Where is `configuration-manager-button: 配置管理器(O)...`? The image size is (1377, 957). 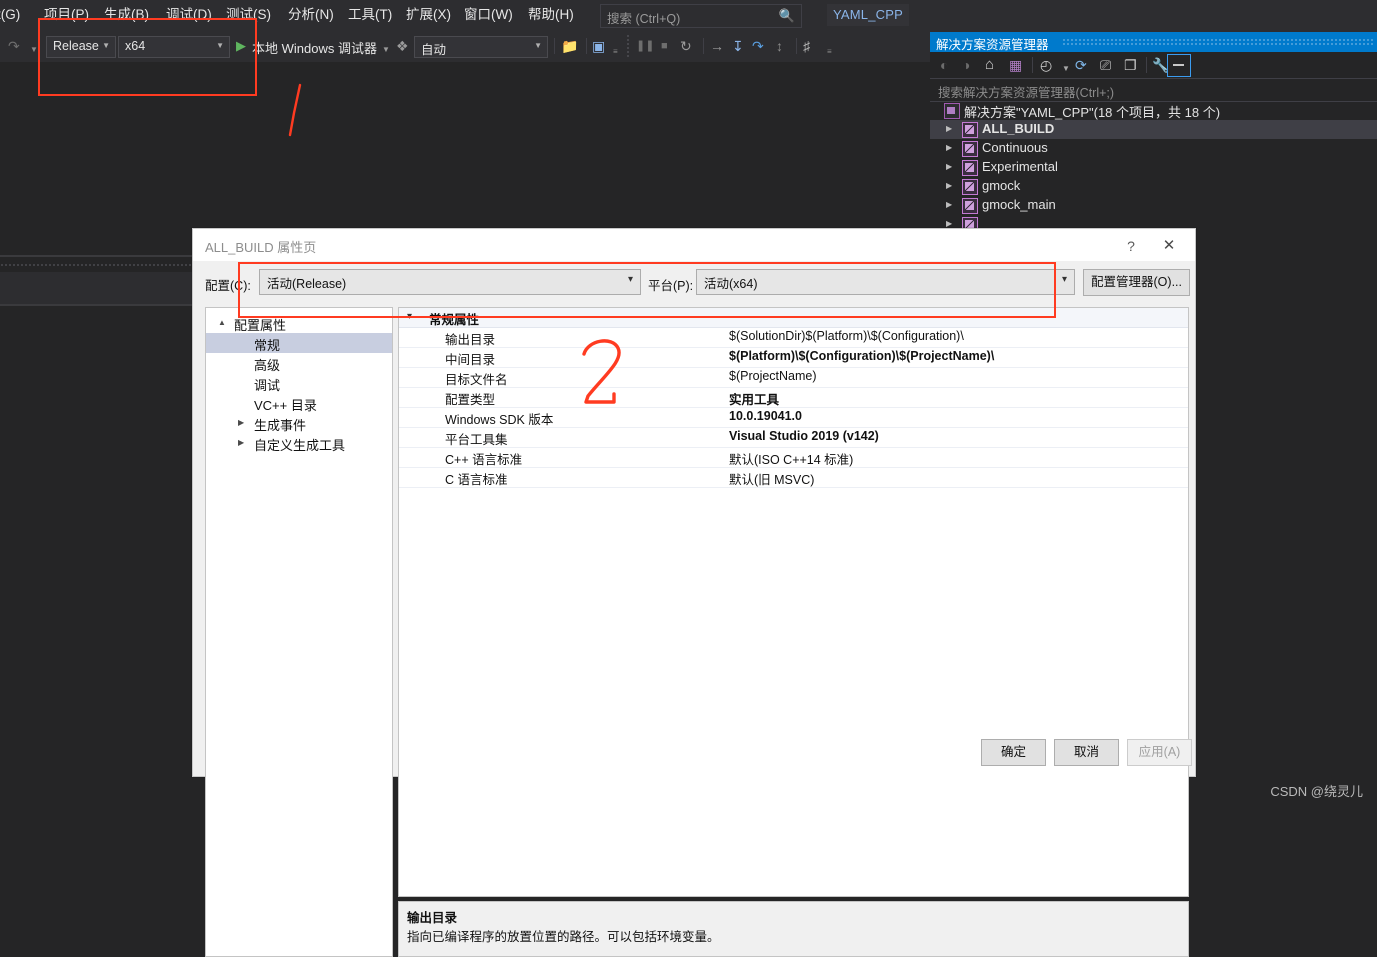
configuration-manager-button: 配置管理器(O)... is located at coordinates (1136, 282).